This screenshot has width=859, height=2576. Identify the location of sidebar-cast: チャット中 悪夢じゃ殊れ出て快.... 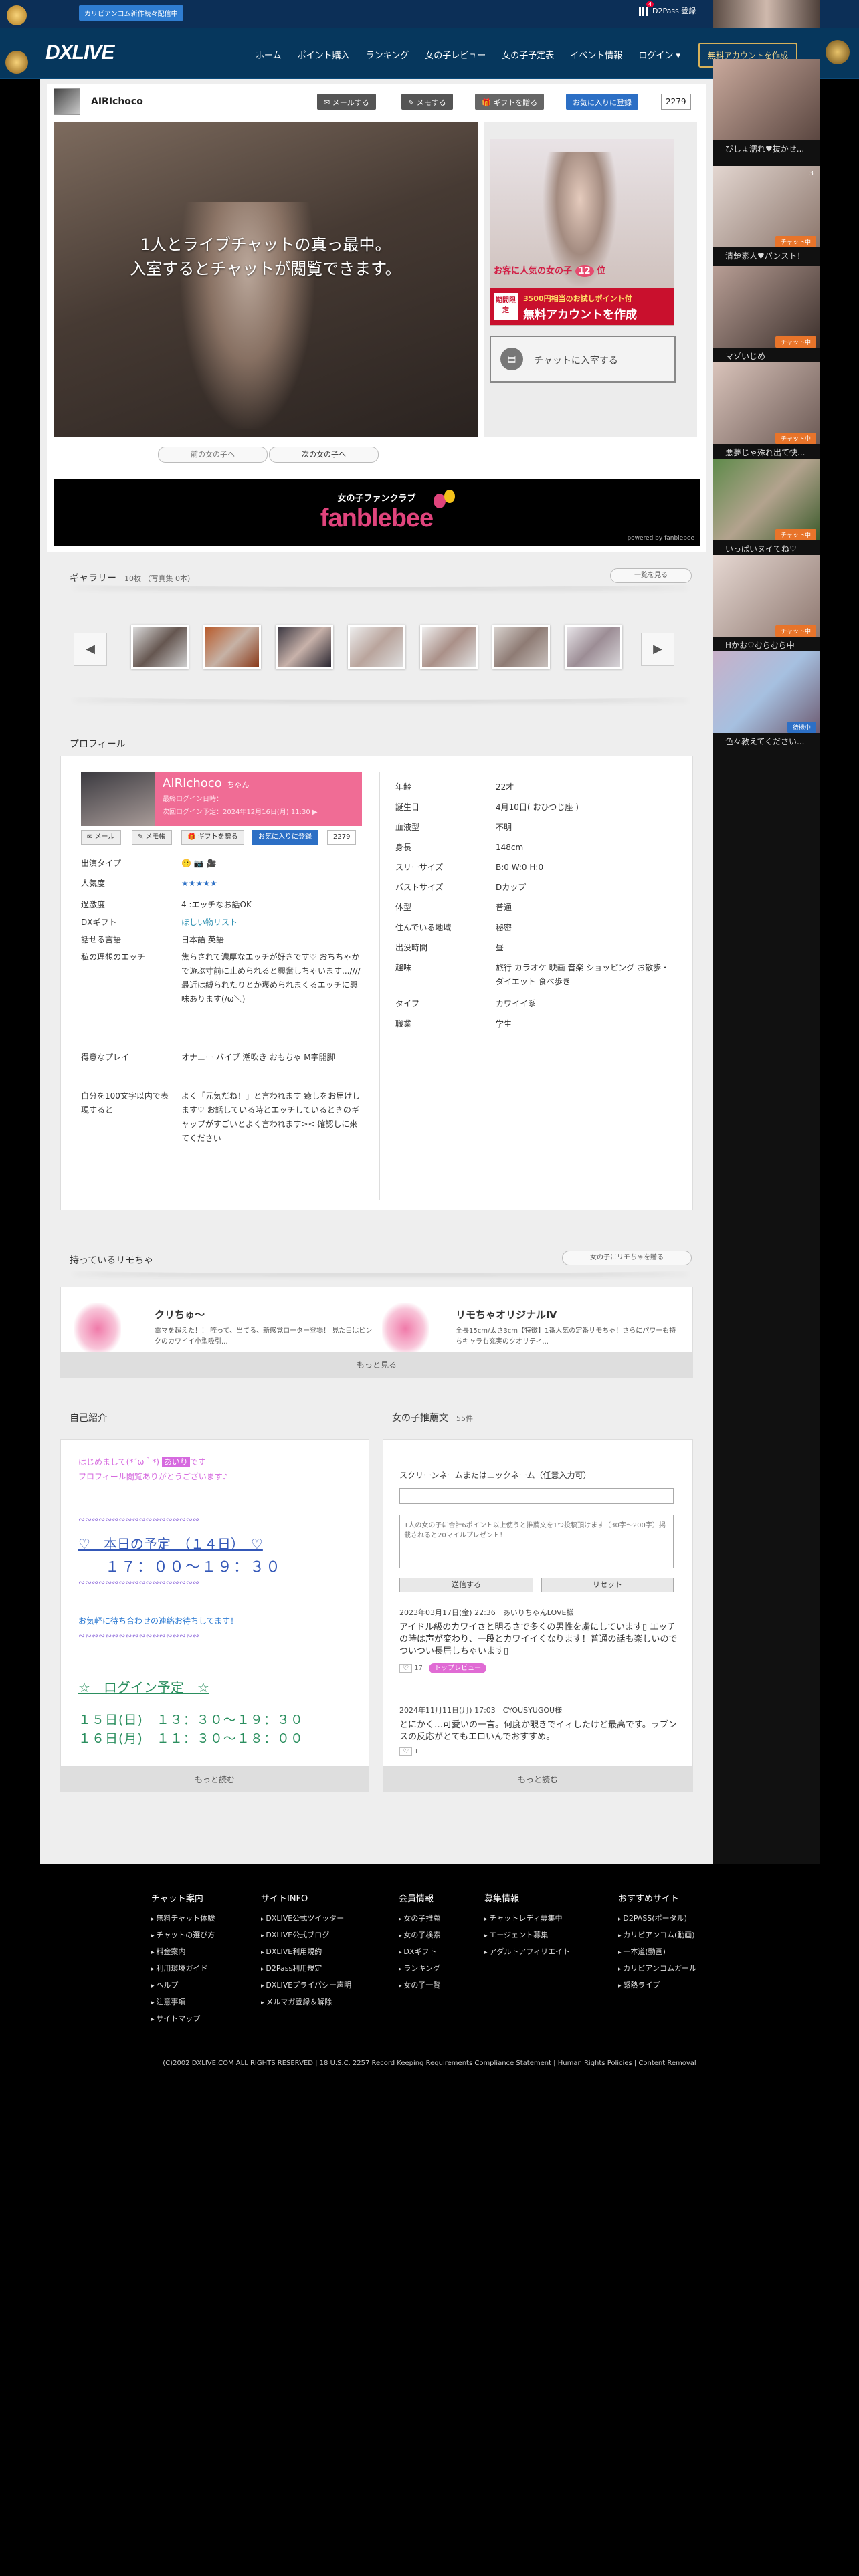
(767, 413).